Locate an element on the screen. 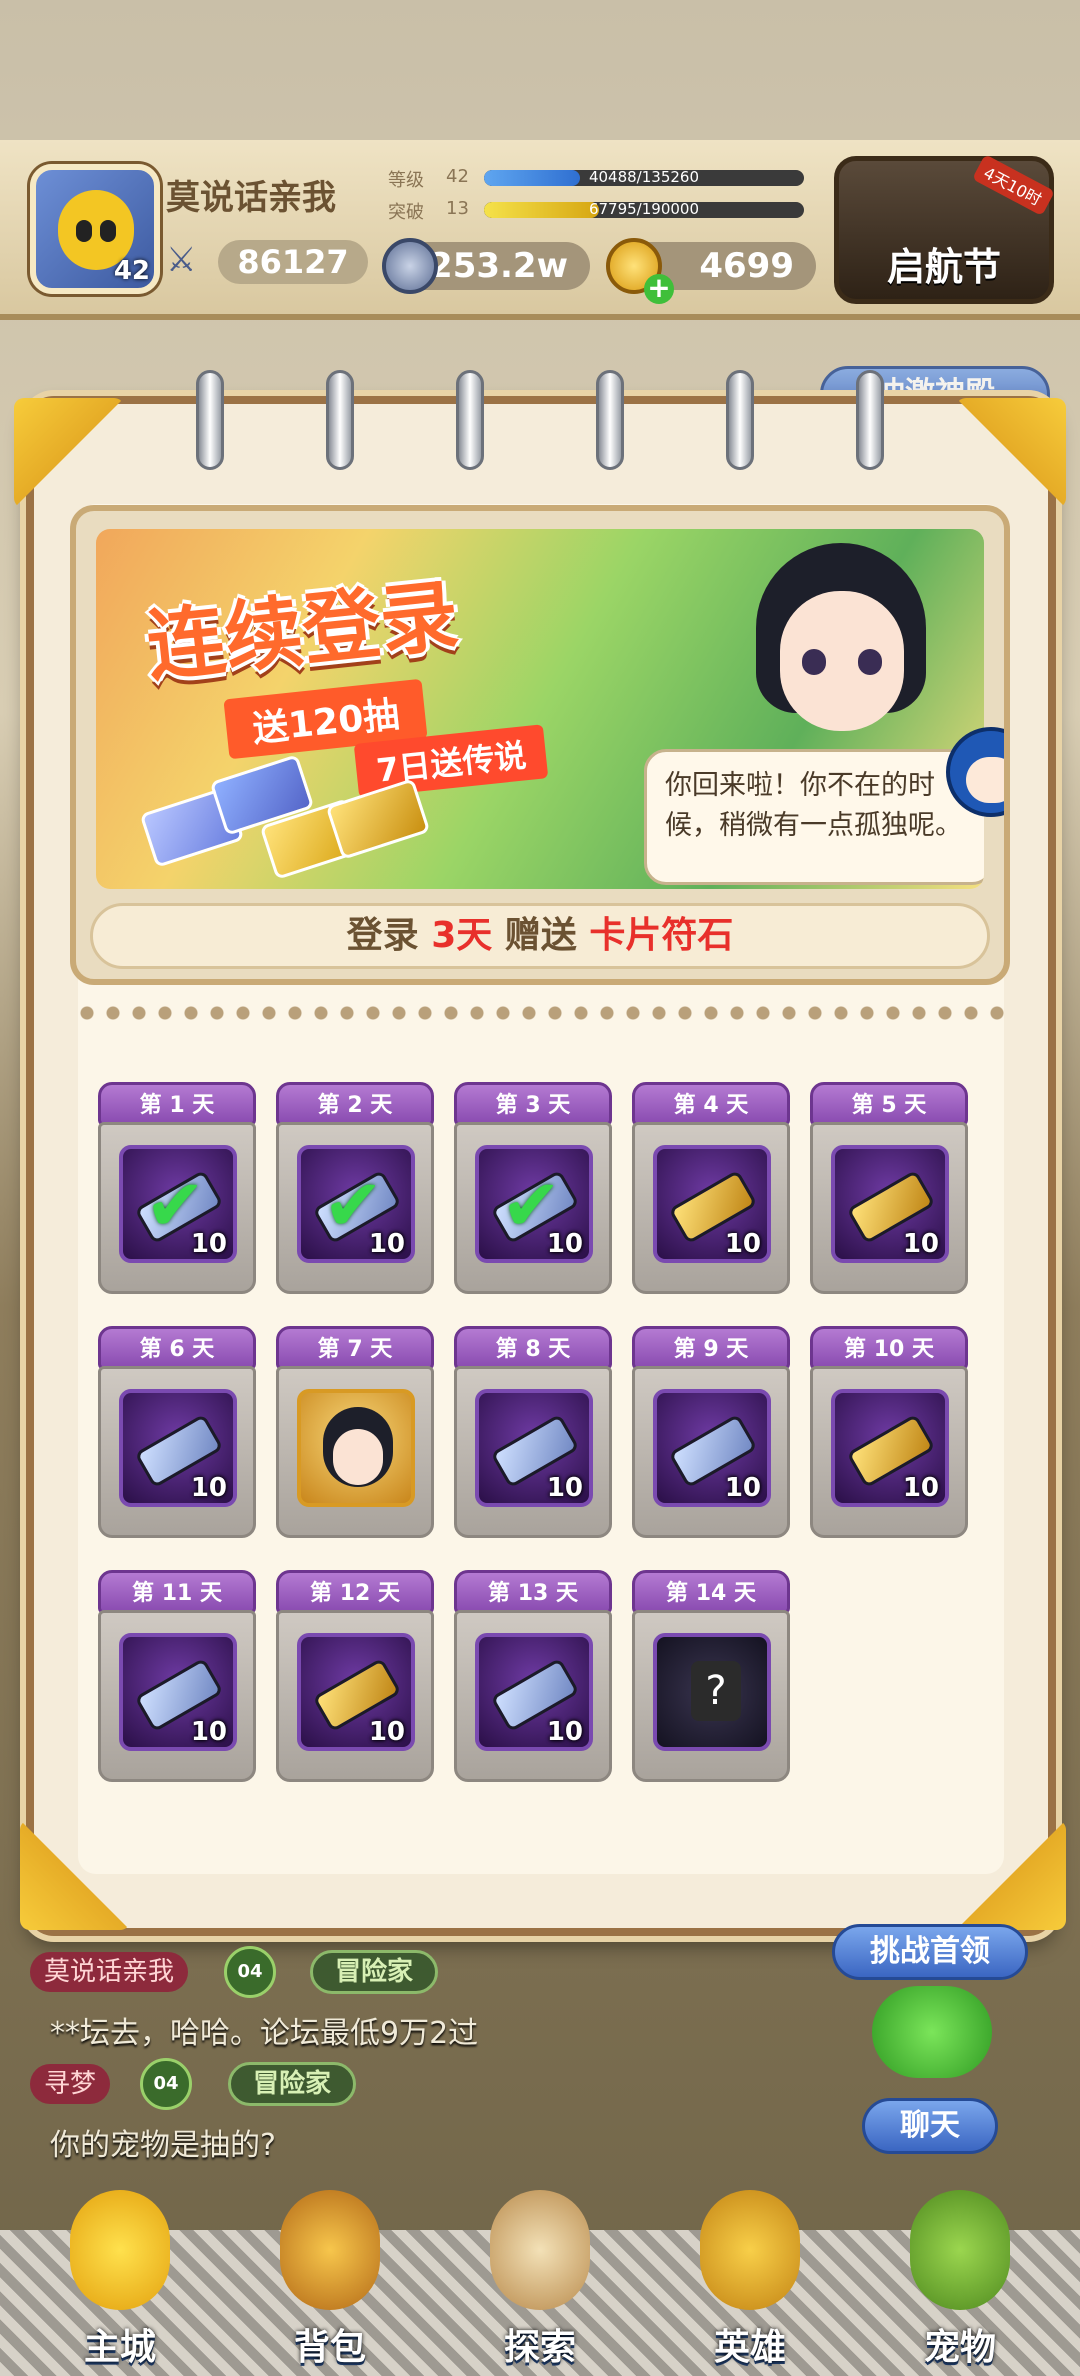 Image resolution: width=1080 pixels, height=2376 pixels. reward-day-label: 第 14 天 is located at coordinates (711, 1592).